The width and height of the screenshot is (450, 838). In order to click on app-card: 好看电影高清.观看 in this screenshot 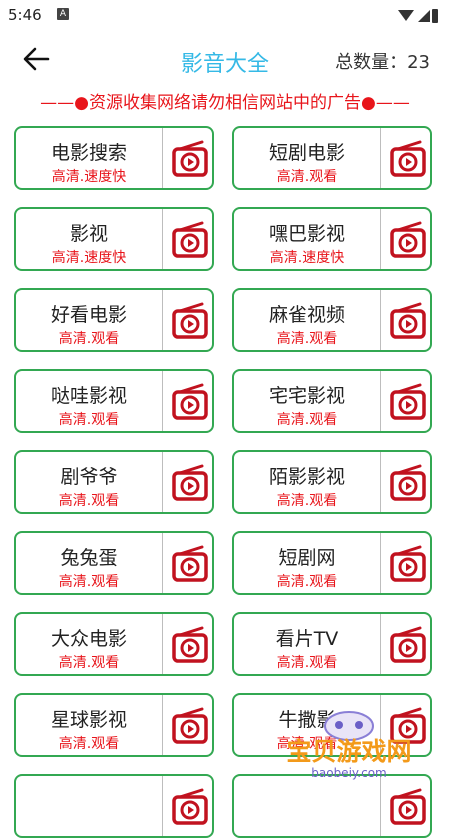, I will do `click(114, 320)`.